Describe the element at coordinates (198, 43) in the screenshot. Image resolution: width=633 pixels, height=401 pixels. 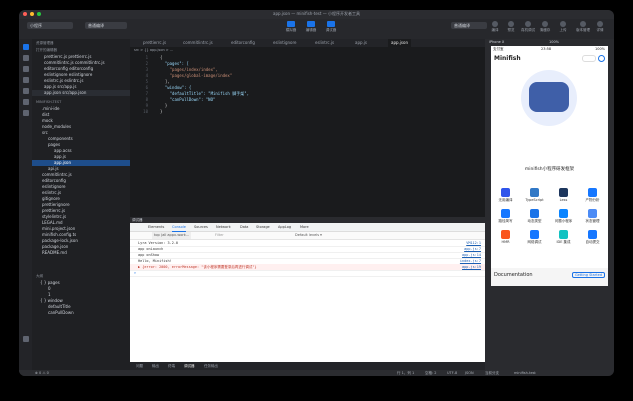
I see `tab-commitlintrc: commitlintrc.js` at that location.